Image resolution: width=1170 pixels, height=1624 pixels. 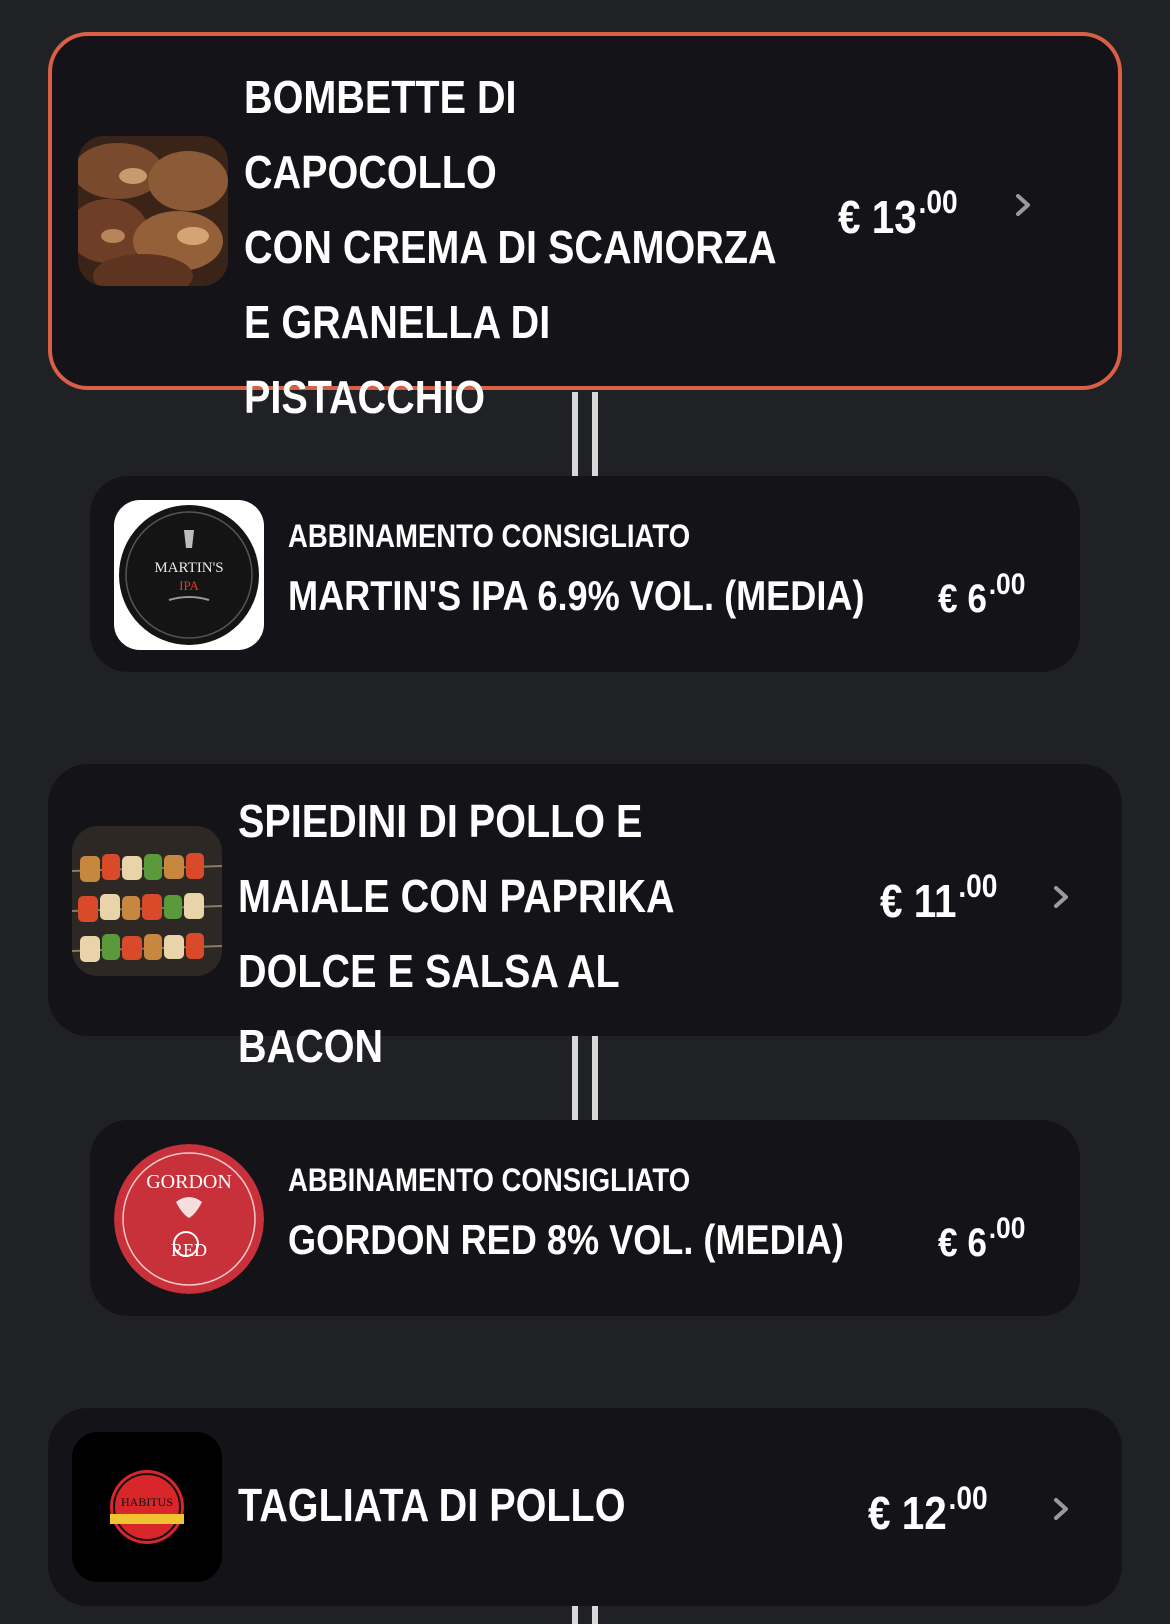 I want to click on svg-text: HABITUS, so click(x=147, y=1502).